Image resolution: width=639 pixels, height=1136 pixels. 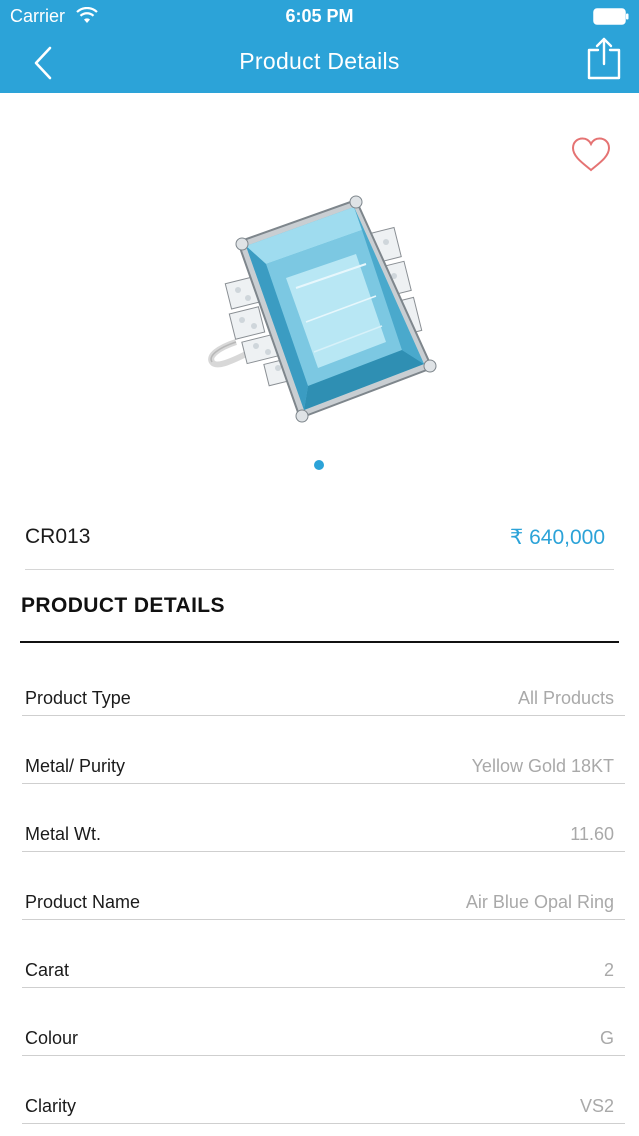 I want to click on product-code: CR013, so click(x=58, y=536).